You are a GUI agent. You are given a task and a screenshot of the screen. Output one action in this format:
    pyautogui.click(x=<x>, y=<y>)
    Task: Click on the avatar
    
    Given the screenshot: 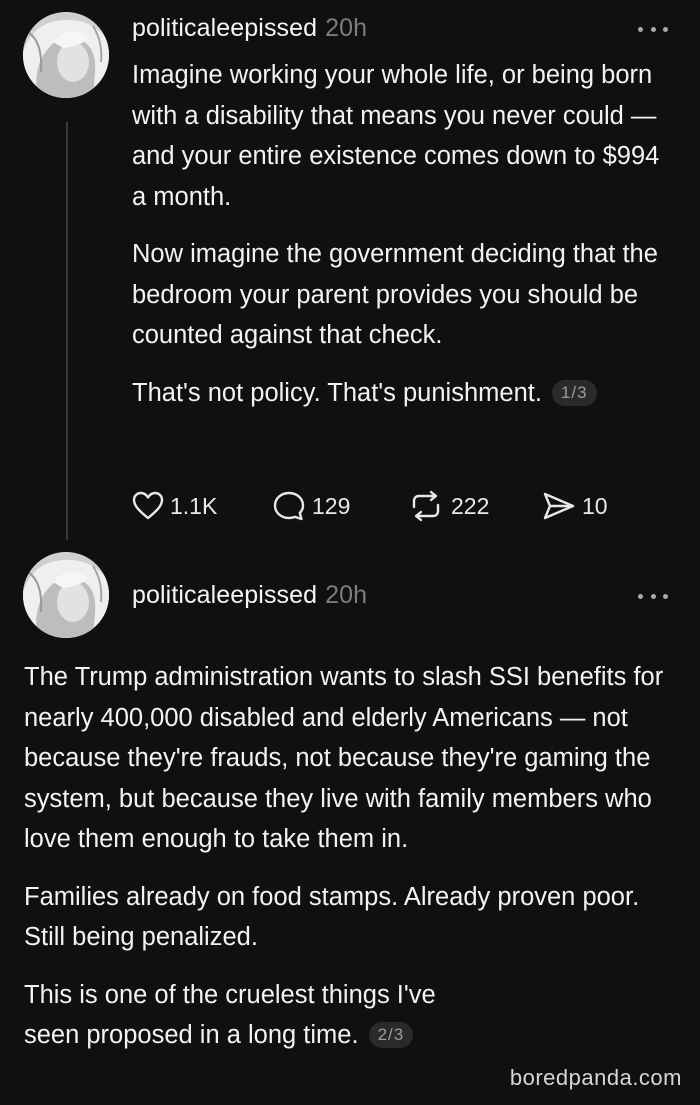 What is the action you would take?
    pyautogui.click(x=66, y=595)
    